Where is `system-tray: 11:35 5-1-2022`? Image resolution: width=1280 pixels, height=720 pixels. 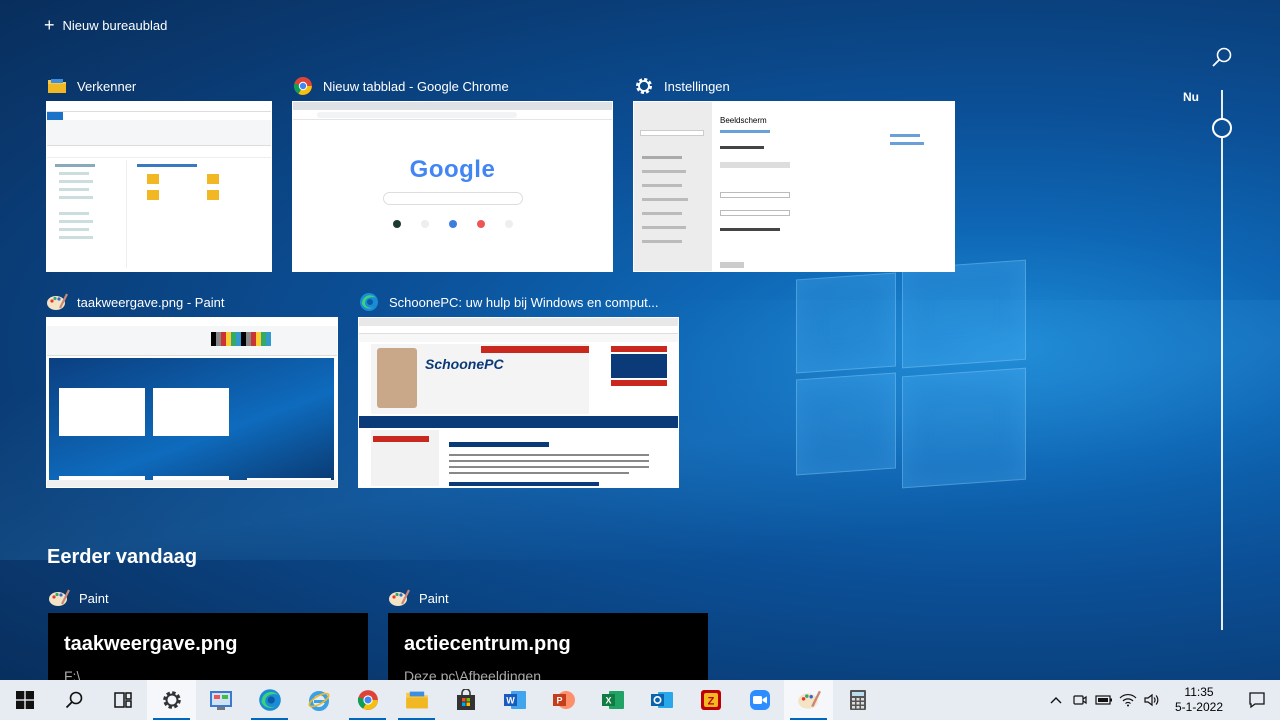
system-tray: 11:35 5-1-2022 is located at coordinates (1162, 700).